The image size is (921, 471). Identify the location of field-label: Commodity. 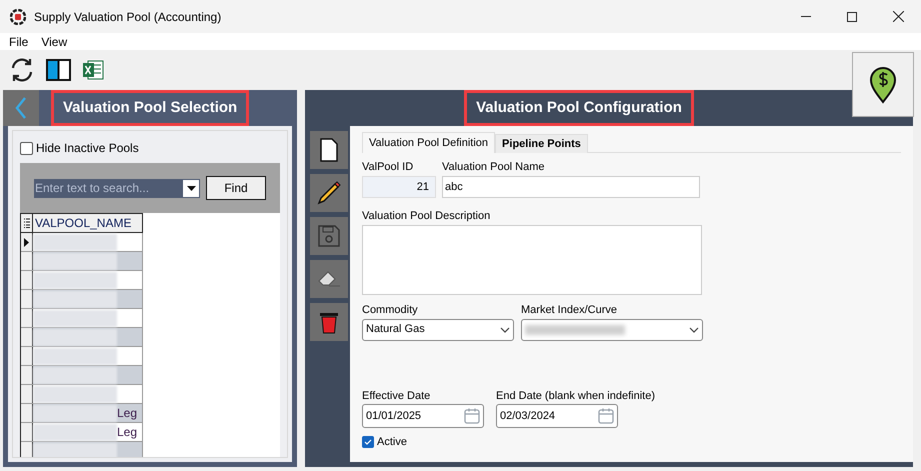
(390, 310).